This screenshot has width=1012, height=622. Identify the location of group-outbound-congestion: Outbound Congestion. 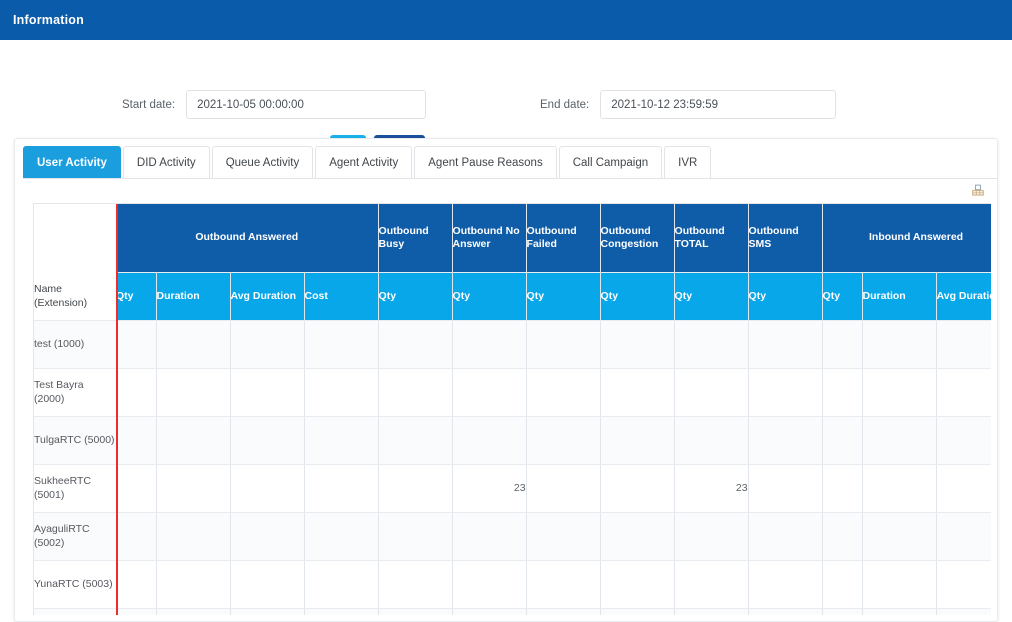
(637, 238).